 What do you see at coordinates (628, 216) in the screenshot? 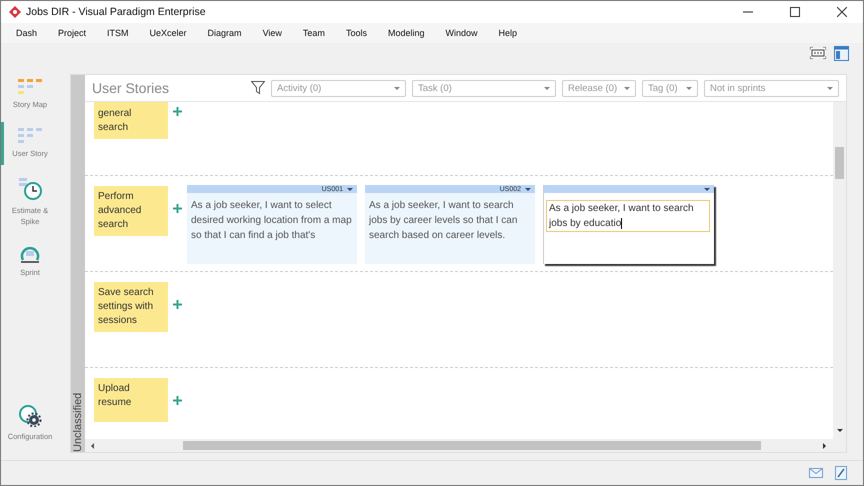
I see `story-text-field: As a job seeker, I want to search jobs by educatio` at bounding box center [628, 216].